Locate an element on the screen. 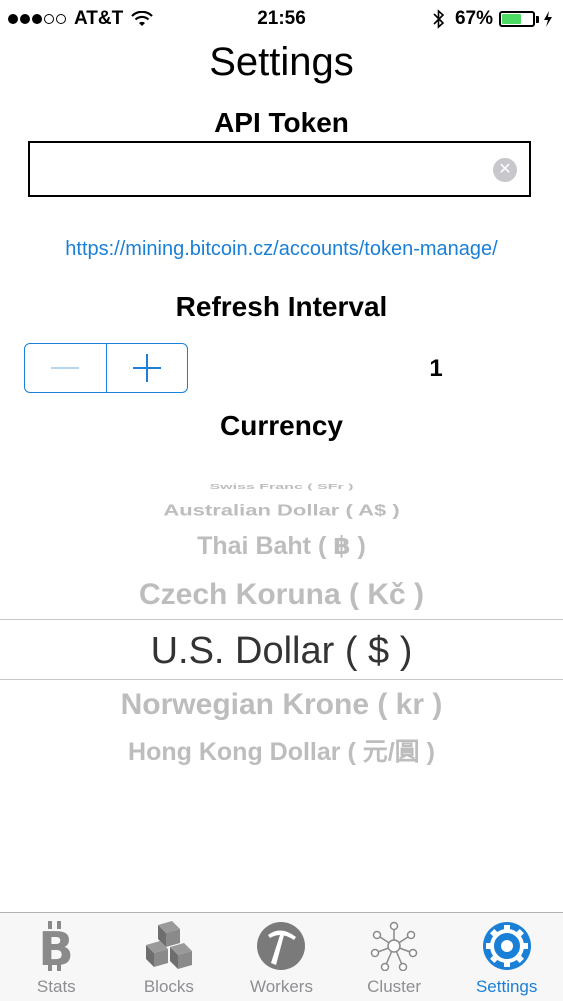 The width and height of the screenshot is (563, 1001). tab-workers: Workers is located at coordinates (281, 957).